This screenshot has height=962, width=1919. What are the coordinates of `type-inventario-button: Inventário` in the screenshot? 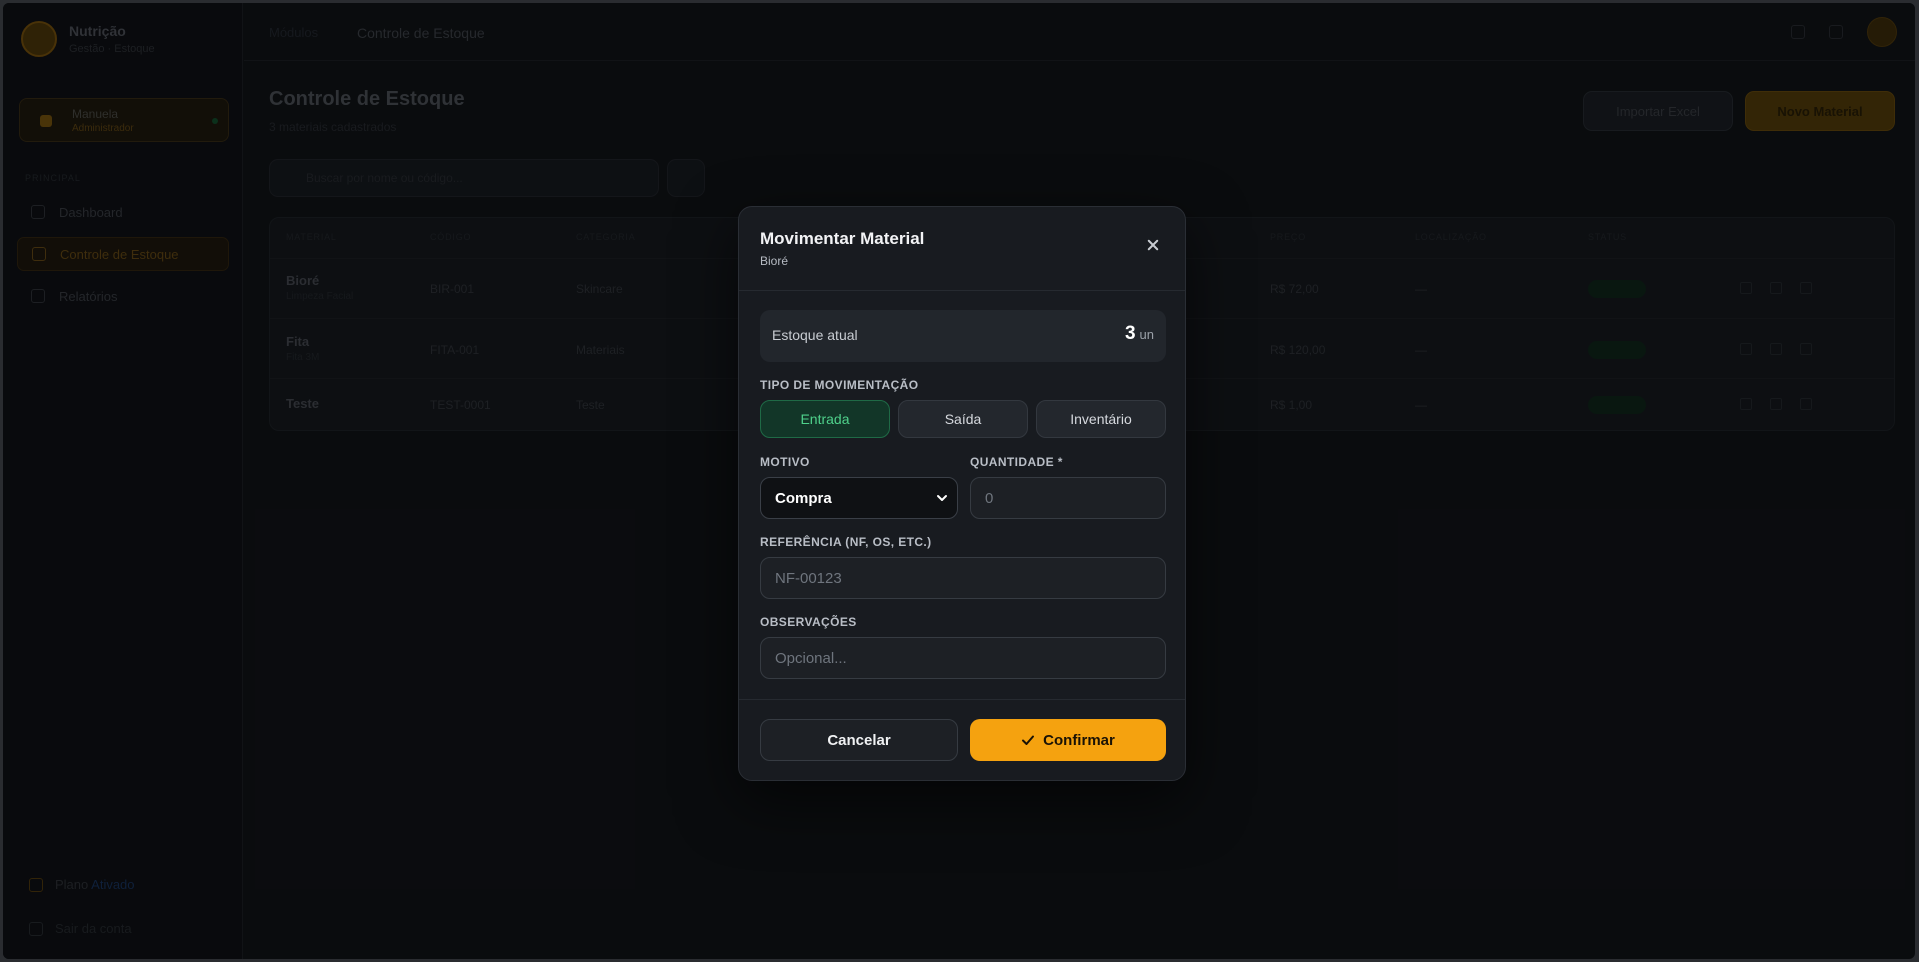 It's located at (1101, 419).